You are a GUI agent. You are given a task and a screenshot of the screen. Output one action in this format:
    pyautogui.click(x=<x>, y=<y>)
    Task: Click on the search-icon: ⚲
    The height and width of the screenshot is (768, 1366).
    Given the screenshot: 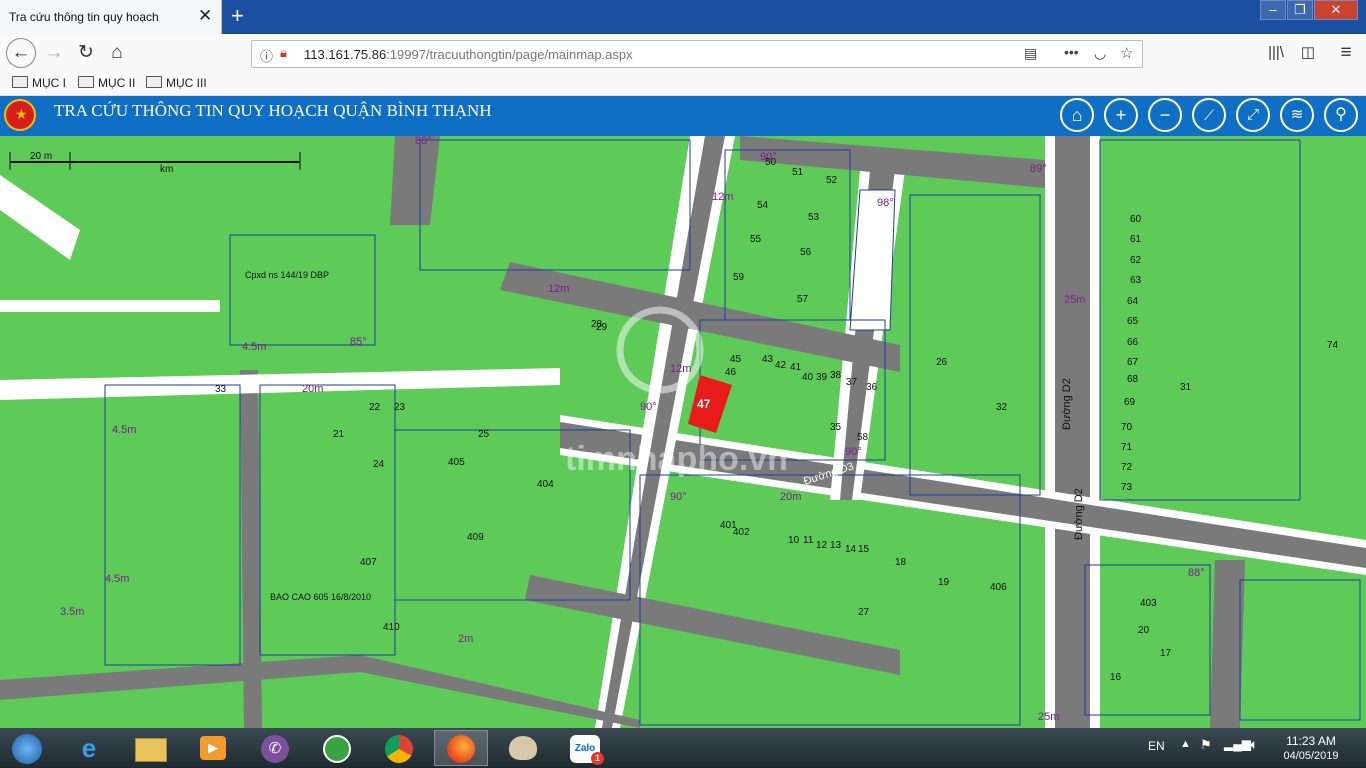 What is the action you would take?
    pyautogui.click(x=1341, y=115)
    